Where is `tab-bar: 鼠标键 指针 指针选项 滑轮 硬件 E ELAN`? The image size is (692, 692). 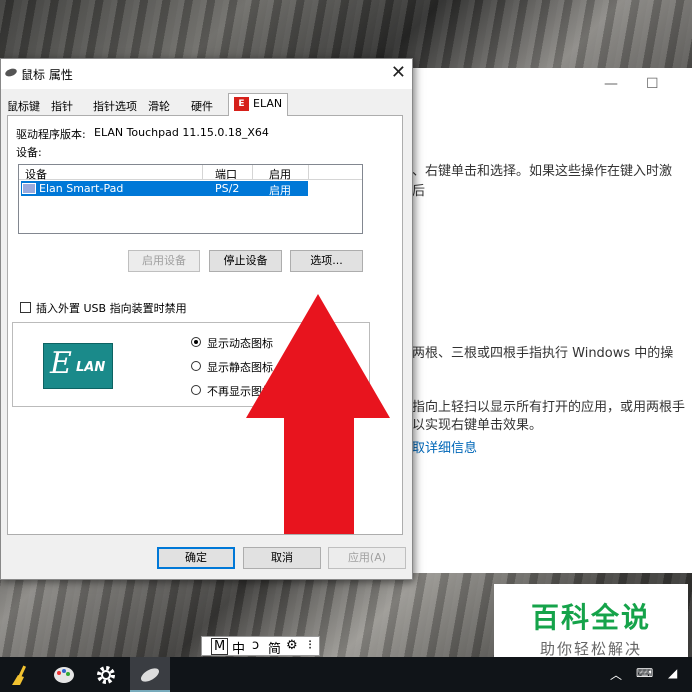 tab-bar: 鼠标键 指针 指针选项 滑轮 硬件 E ELAN is located at coordinates (206, 104).